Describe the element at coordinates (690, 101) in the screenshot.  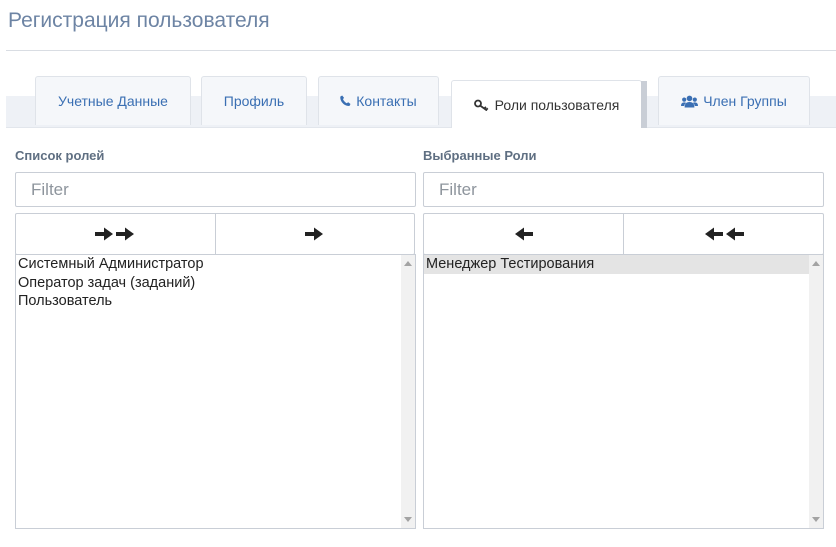
I see `users-icon` at that location.